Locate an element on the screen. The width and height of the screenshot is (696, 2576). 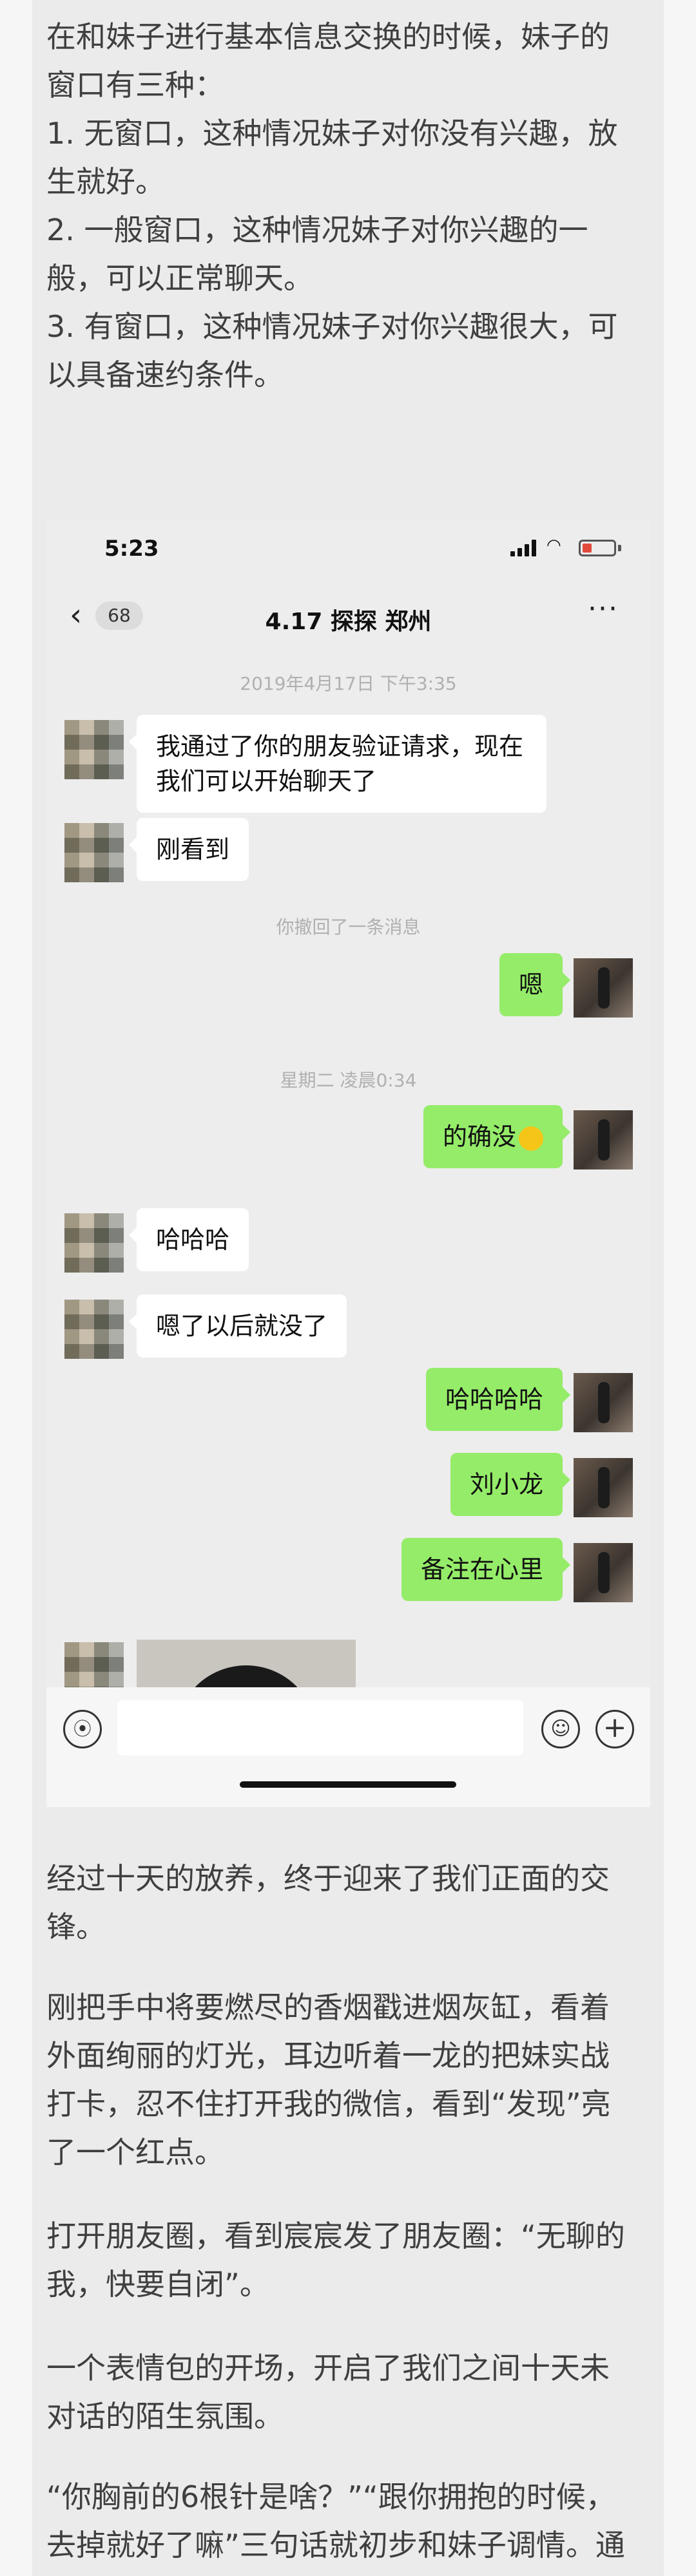
battery-icon is located at coordinates (598, 548).